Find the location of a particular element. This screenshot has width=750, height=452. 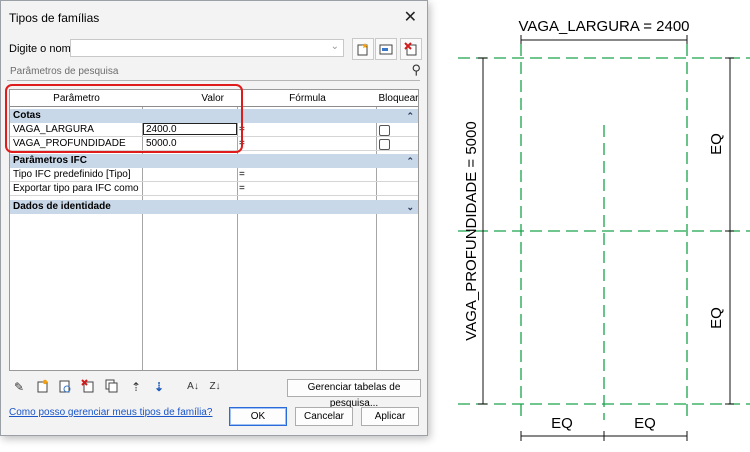

sort-descending-icon: Z↓ is located at coordinates (215, 387).